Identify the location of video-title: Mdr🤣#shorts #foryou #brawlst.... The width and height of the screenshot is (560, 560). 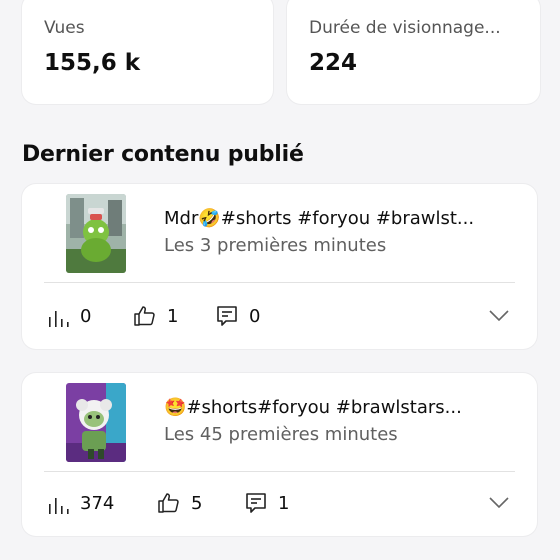
(341, 218).